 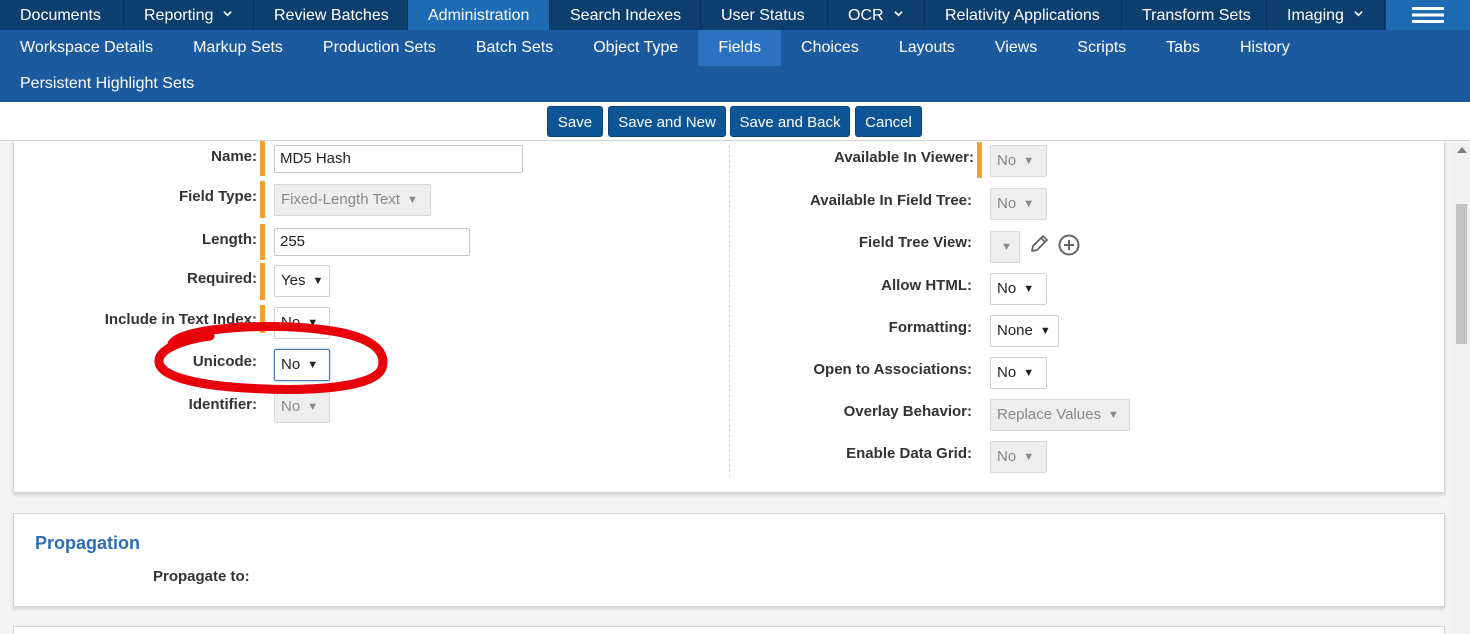 I want to click on field-tree-view-select: ▼, so click(x=1005, y=247).